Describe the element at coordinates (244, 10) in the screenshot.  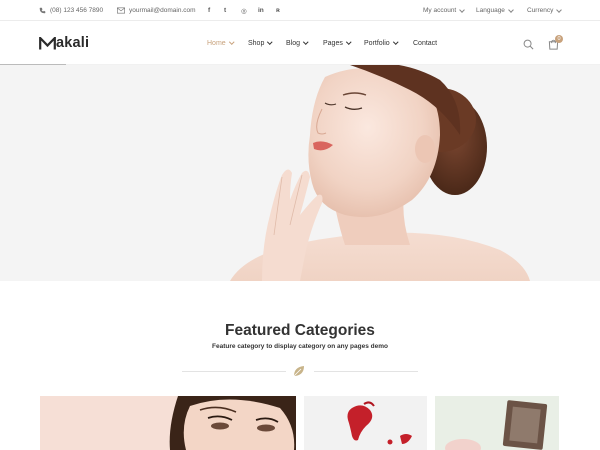
I see `instagram-icon: ◎` at that location.